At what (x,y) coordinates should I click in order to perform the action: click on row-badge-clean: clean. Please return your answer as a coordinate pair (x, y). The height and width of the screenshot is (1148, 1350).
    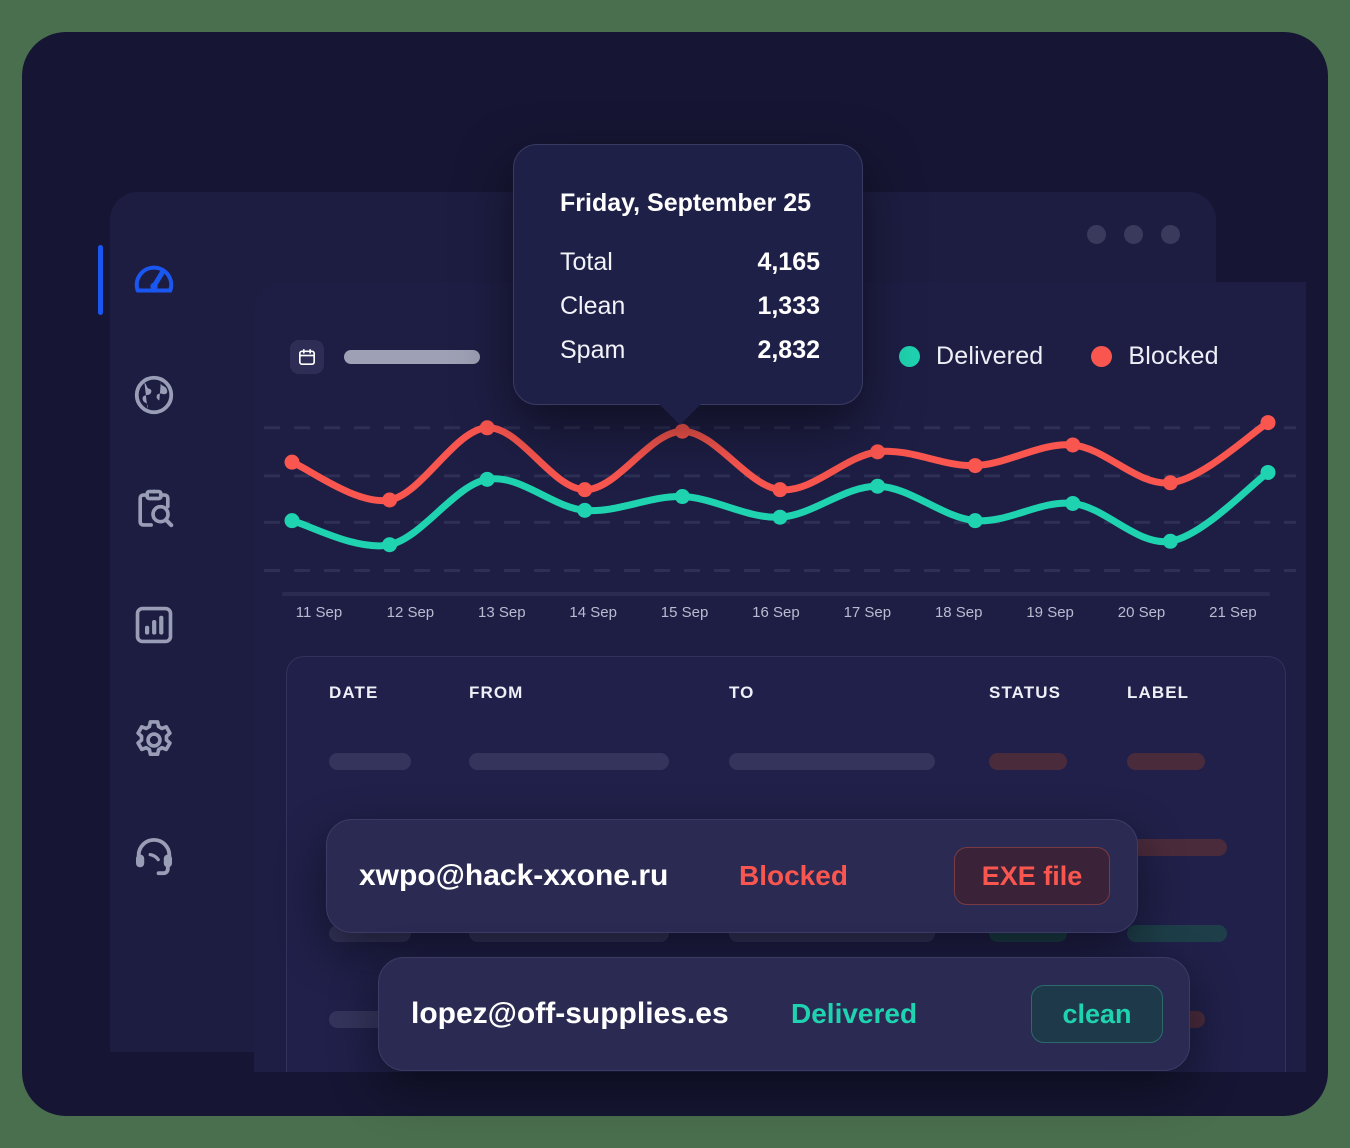
    Looking at the image, I should click on (1097, 1014).